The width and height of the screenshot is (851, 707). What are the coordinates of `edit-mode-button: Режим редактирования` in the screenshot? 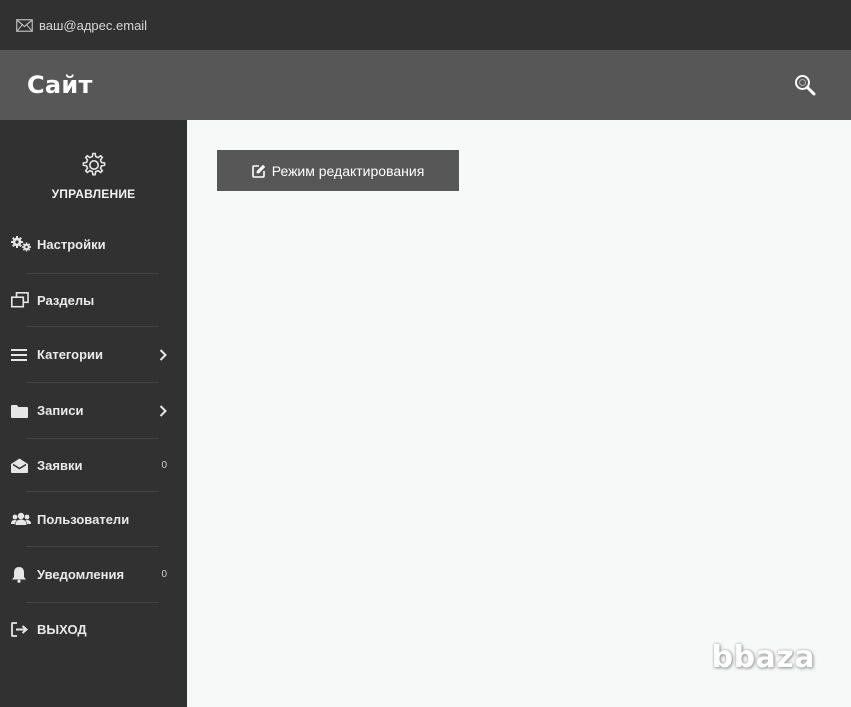 It's located at (338, 170).